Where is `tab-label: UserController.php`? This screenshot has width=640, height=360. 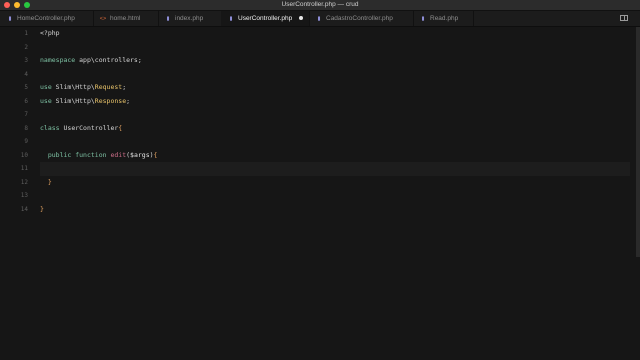 tab-label: UserController.php is located at coordinates (265, 18).